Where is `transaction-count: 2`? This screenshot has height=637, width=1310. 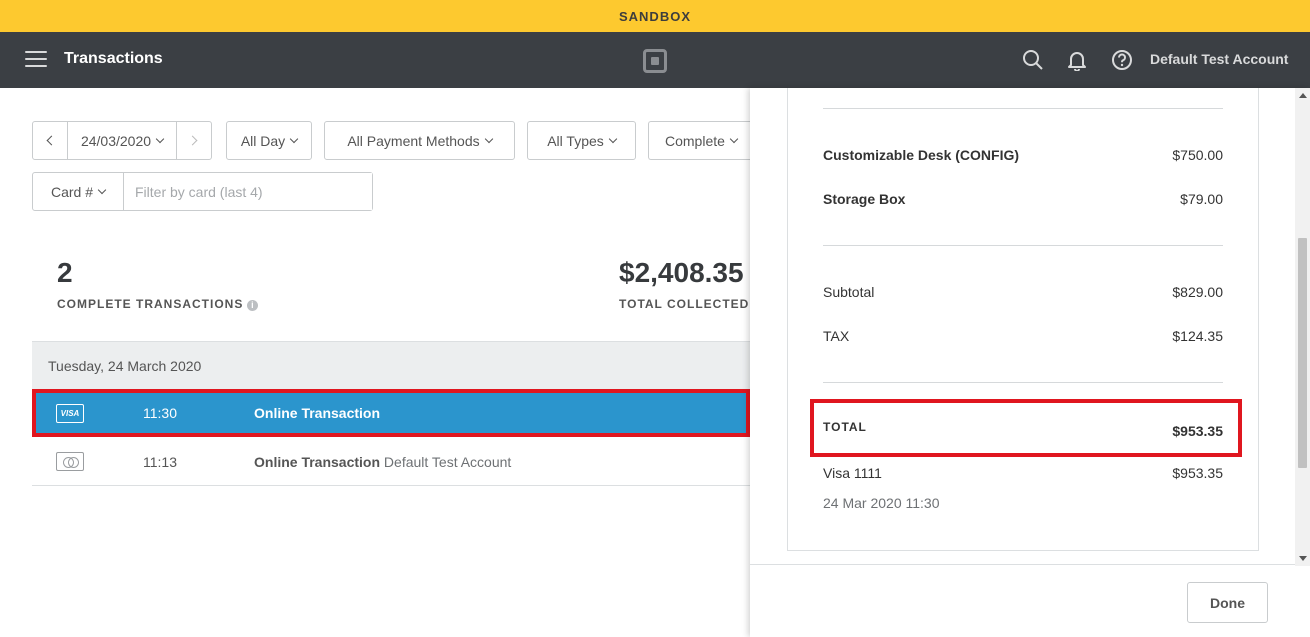 transaction-count: 2 is located at coordinates (65, 272).